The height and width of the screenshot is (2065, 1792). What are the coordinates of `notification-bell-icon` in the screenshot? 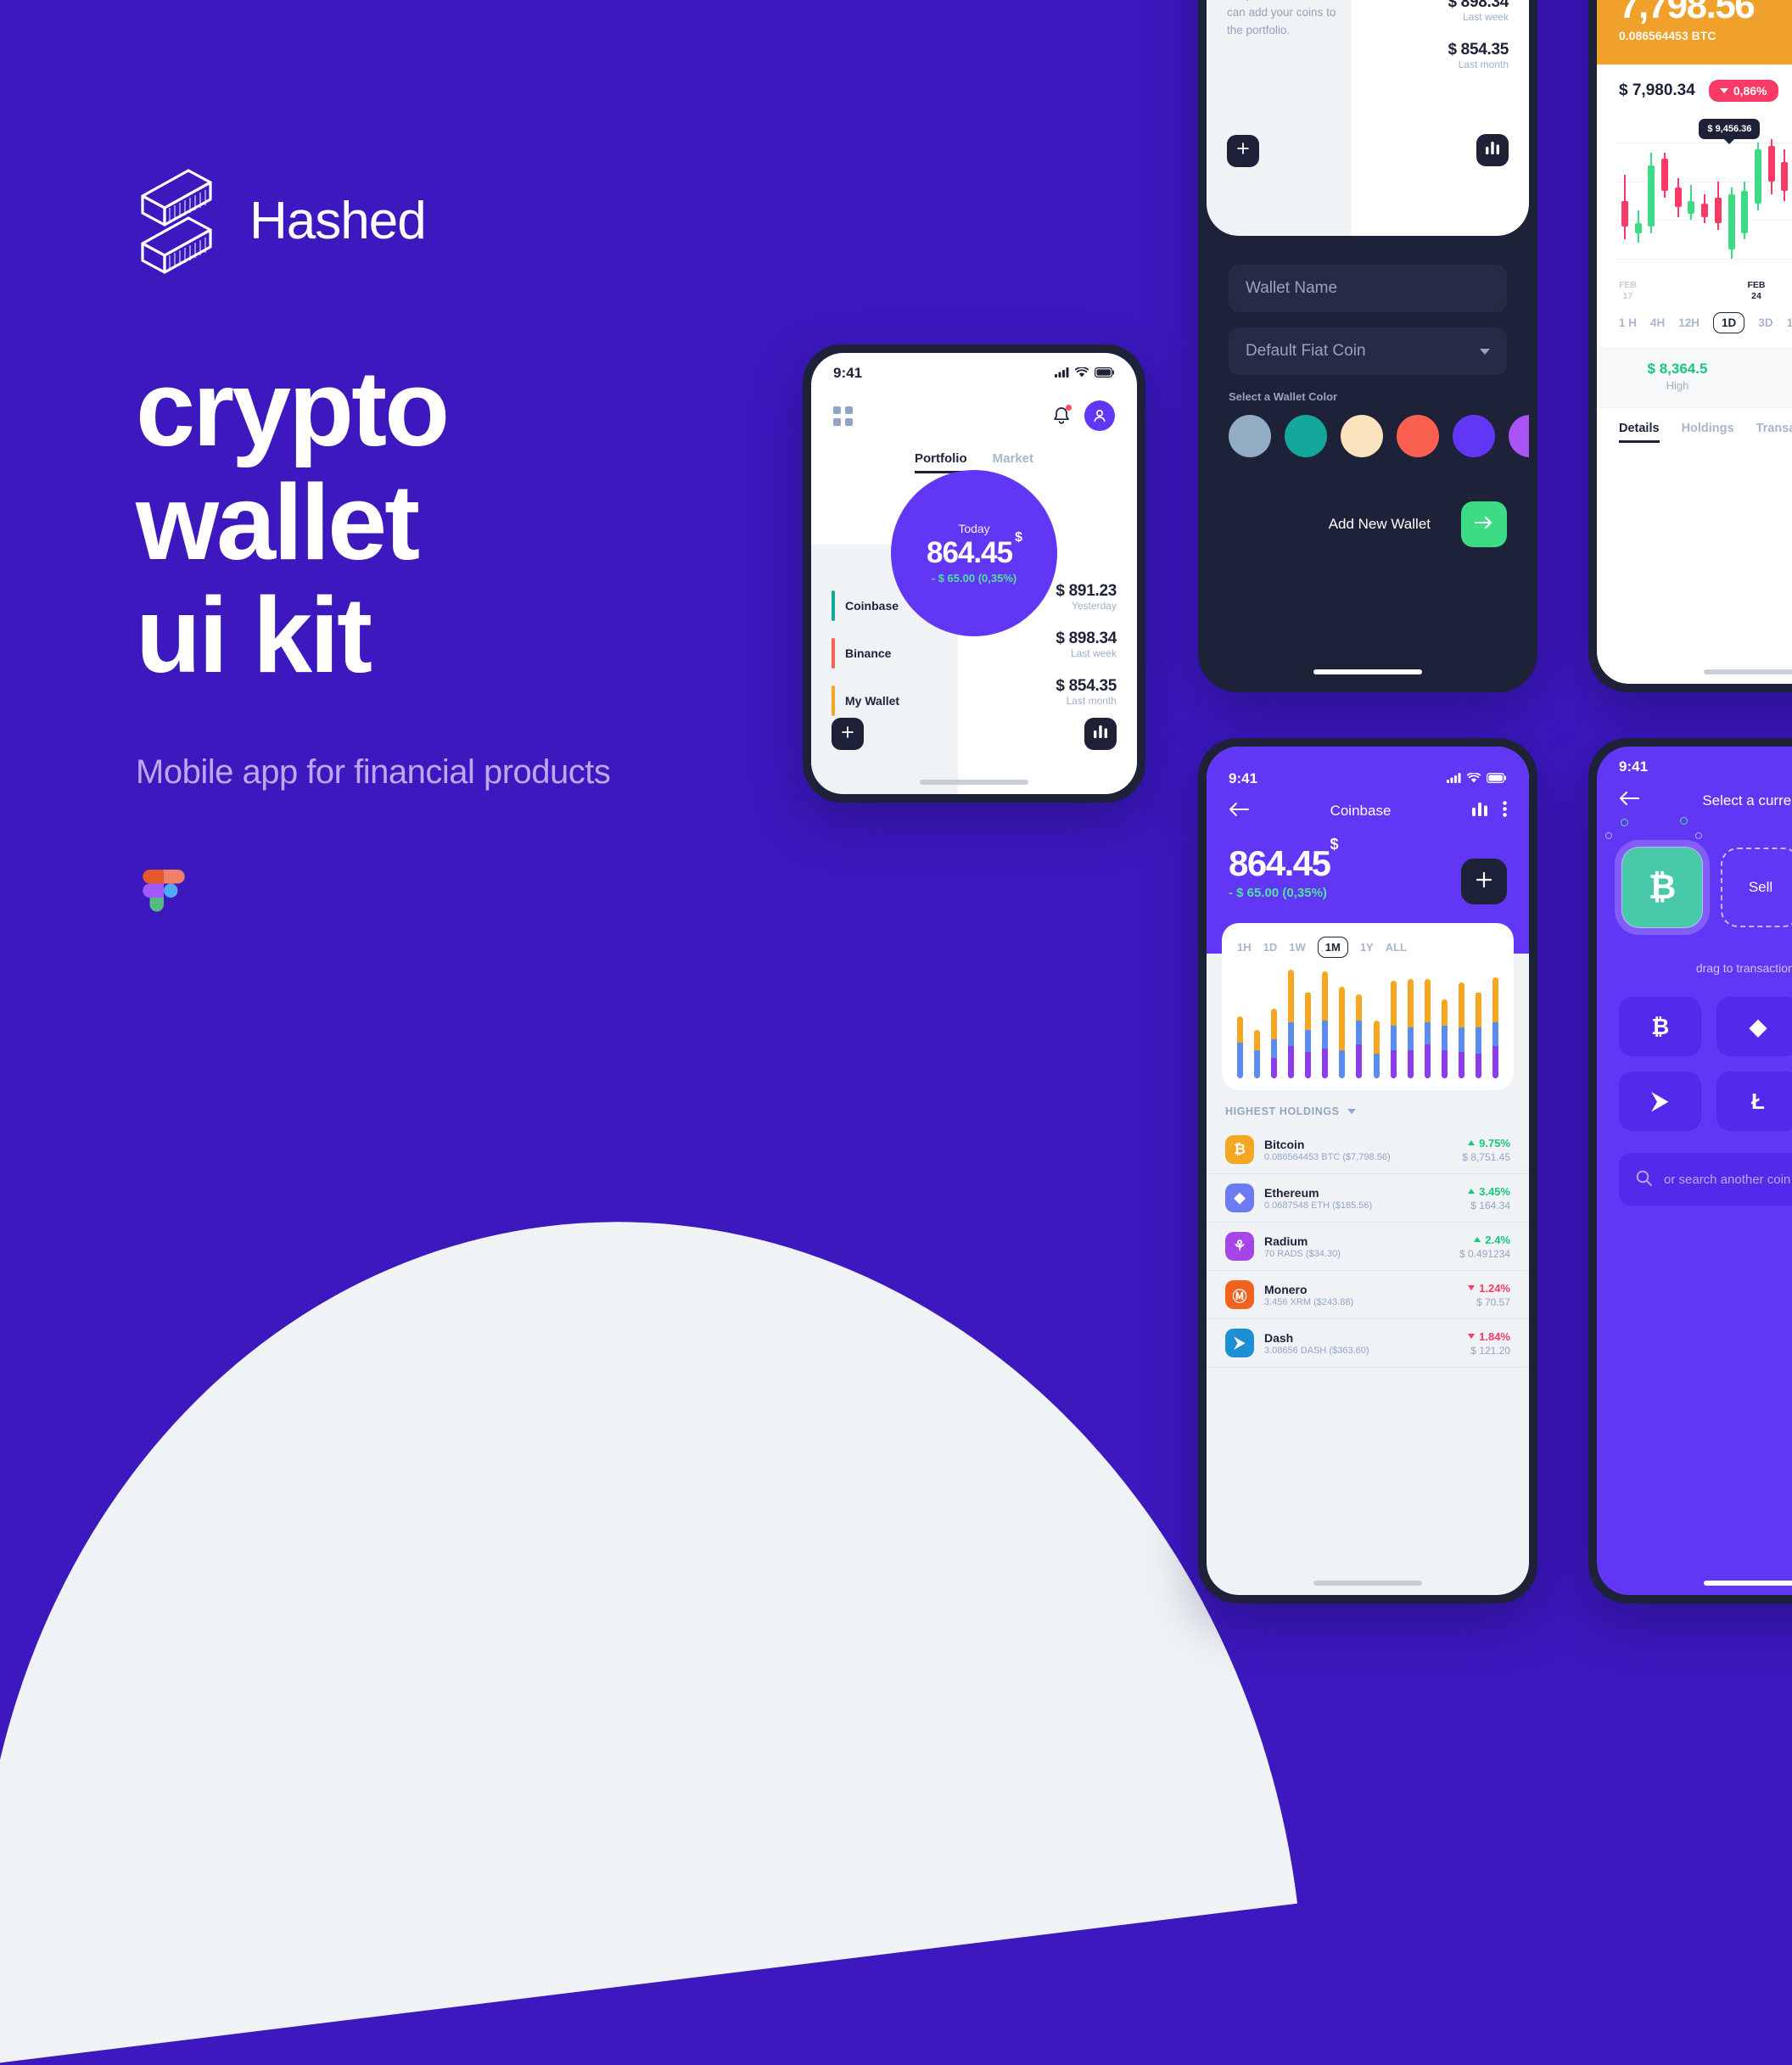 It's located at (1062, 415).